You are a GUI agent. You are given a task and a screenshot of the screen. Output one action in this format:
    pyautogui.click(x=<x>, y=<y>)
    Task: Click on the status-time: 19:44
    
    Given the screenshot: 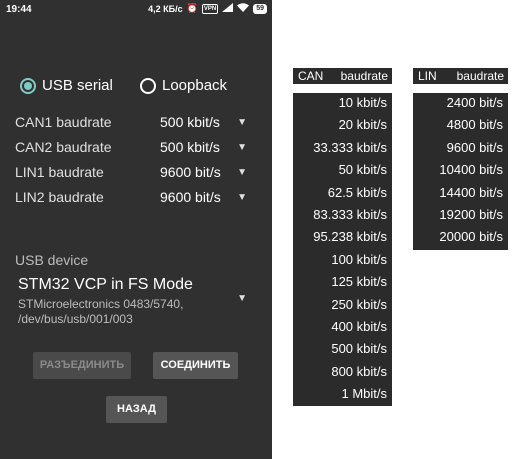 What is the action you would take?
    pyautogui.click(x=19, y=9)
    